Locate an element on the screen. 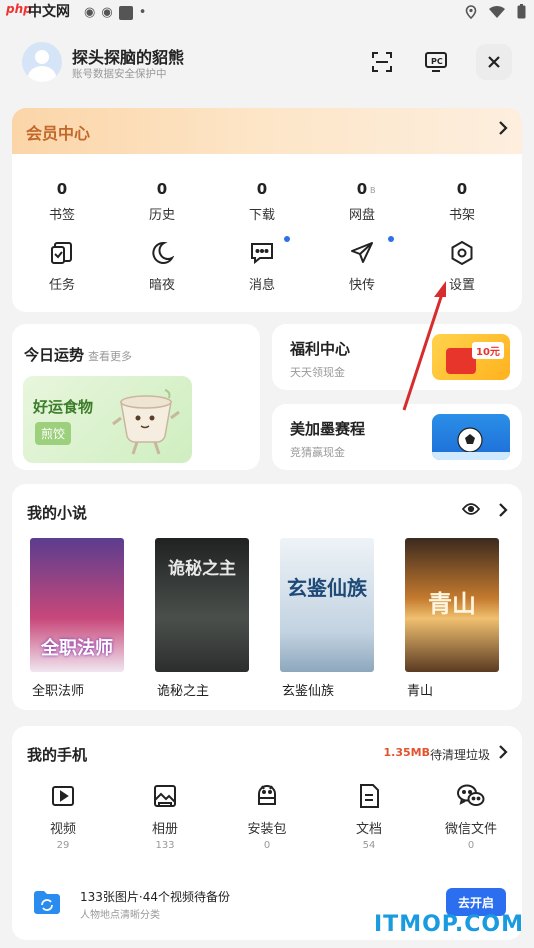 This screenshot has height=948, width=534. phone-file-categories: 视频 29 相册 133 安装包 0 文档 54 微信文件 0 is located at coordinates (267, 816).